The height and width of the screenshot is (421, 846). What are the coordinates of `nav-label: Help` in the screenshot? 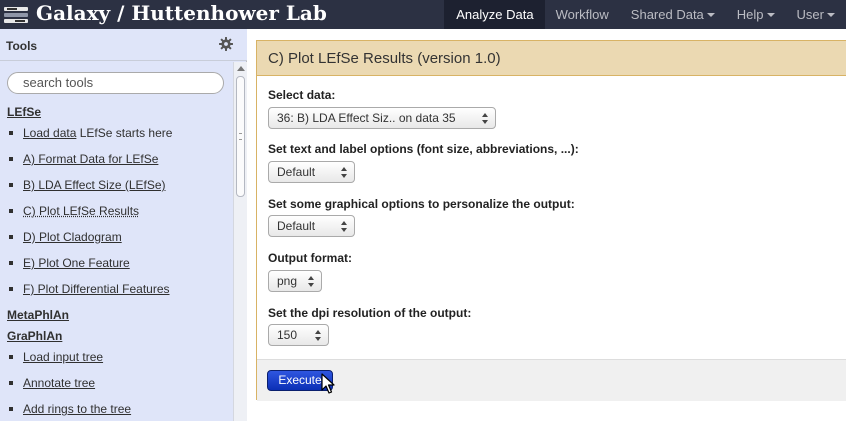 It's located at (750, 14).